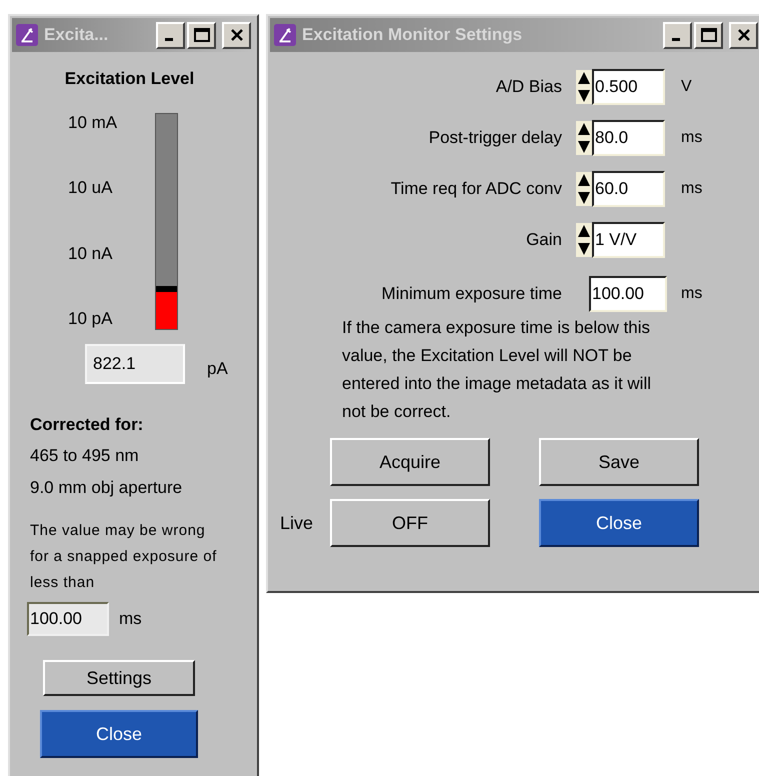 The image size is (759, 776). I want to click on section-heading: Corrected for:, so click(87, 425).